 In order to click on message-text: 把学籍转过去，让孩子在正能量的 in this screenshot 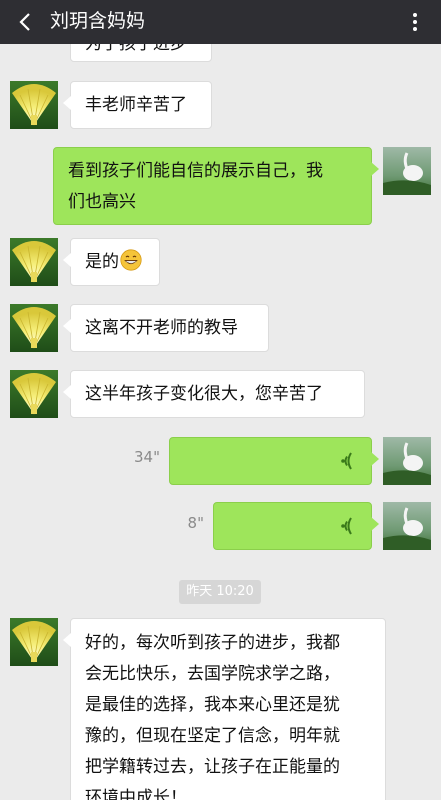, I will do `click(212, 767)`.